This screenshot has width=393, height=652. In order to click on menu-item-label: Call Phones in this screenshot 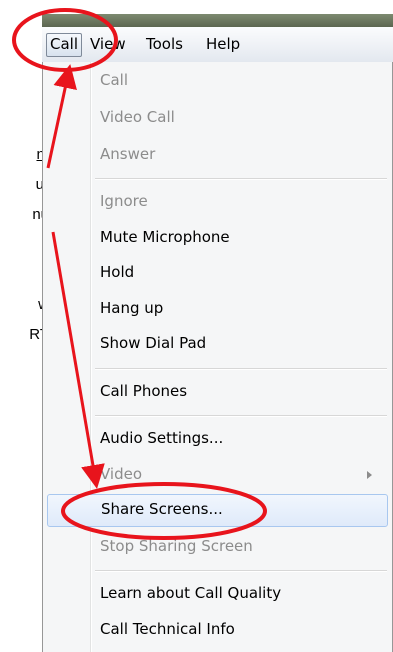, I will do `click(144, 391)`.